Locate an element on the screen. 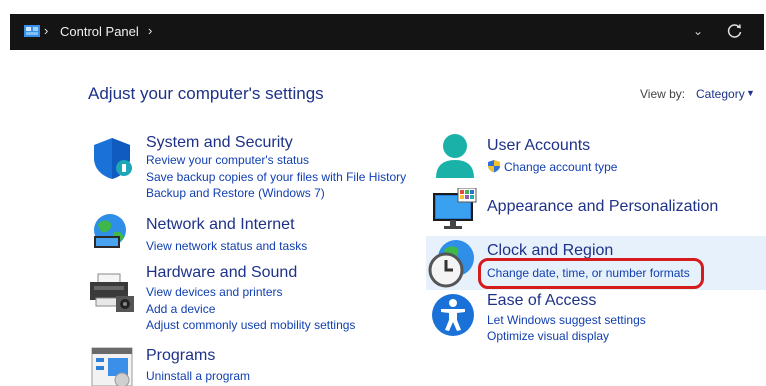  link-windows-suggest-settings: Let Windows suggest settings is located at coordinates (566, 320).